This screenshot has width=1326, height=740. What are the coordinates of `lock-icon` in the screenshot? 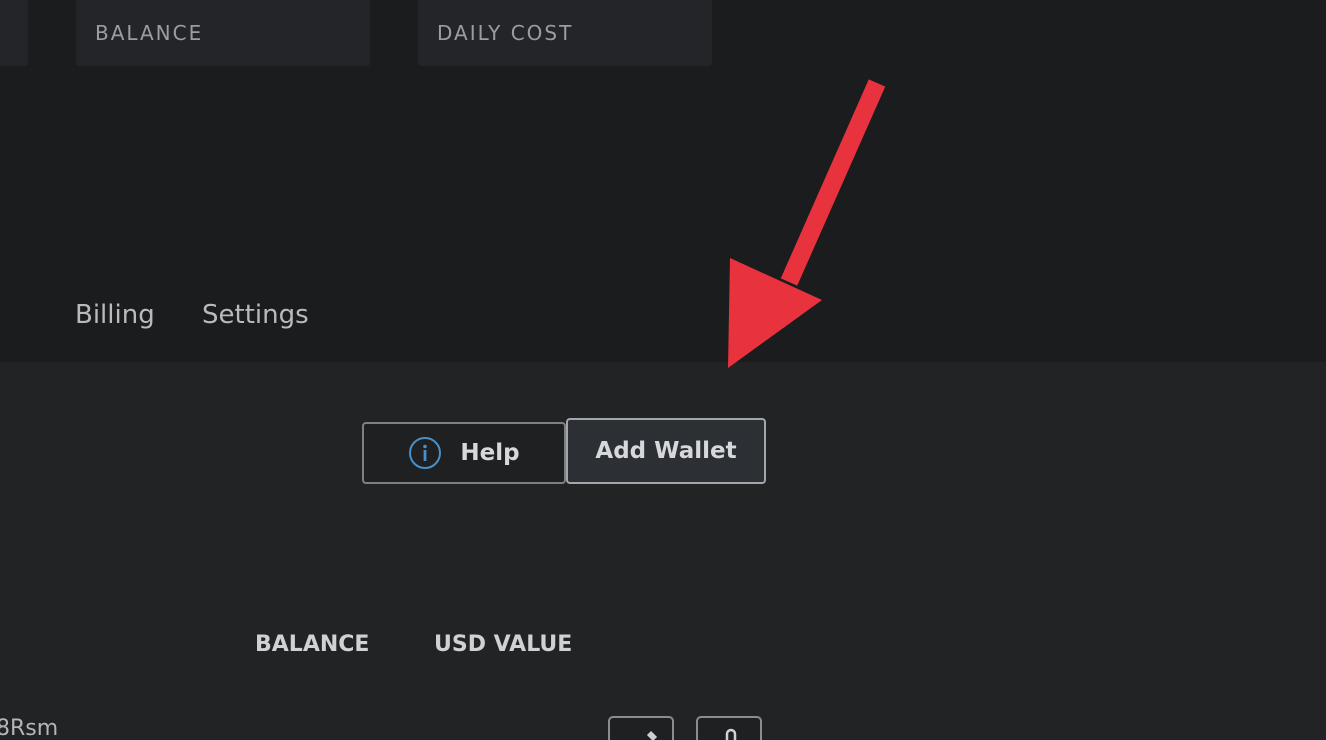 It's located at (731, 734).